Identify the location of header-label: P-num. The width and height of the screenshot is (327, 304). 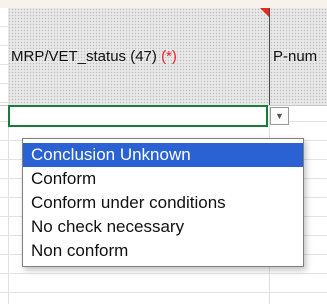
(295, 56).